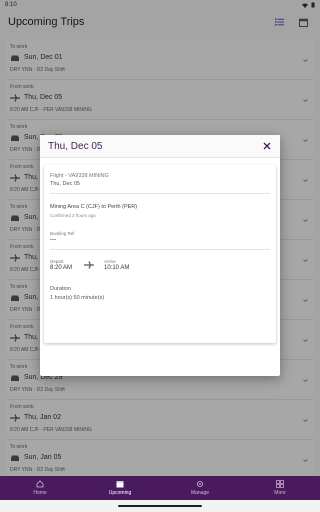  I want to click on bottom-navigation: Home Upcoming Manage More, so click(160, 488).